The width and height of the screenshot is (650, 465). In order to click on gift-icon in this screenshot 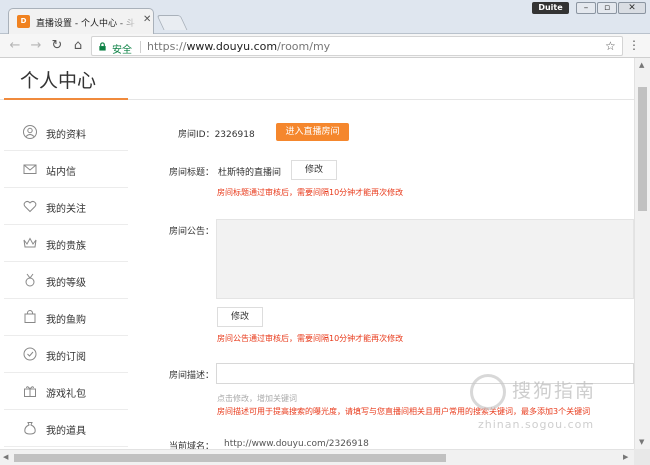, I will do `click(30, 391)`.